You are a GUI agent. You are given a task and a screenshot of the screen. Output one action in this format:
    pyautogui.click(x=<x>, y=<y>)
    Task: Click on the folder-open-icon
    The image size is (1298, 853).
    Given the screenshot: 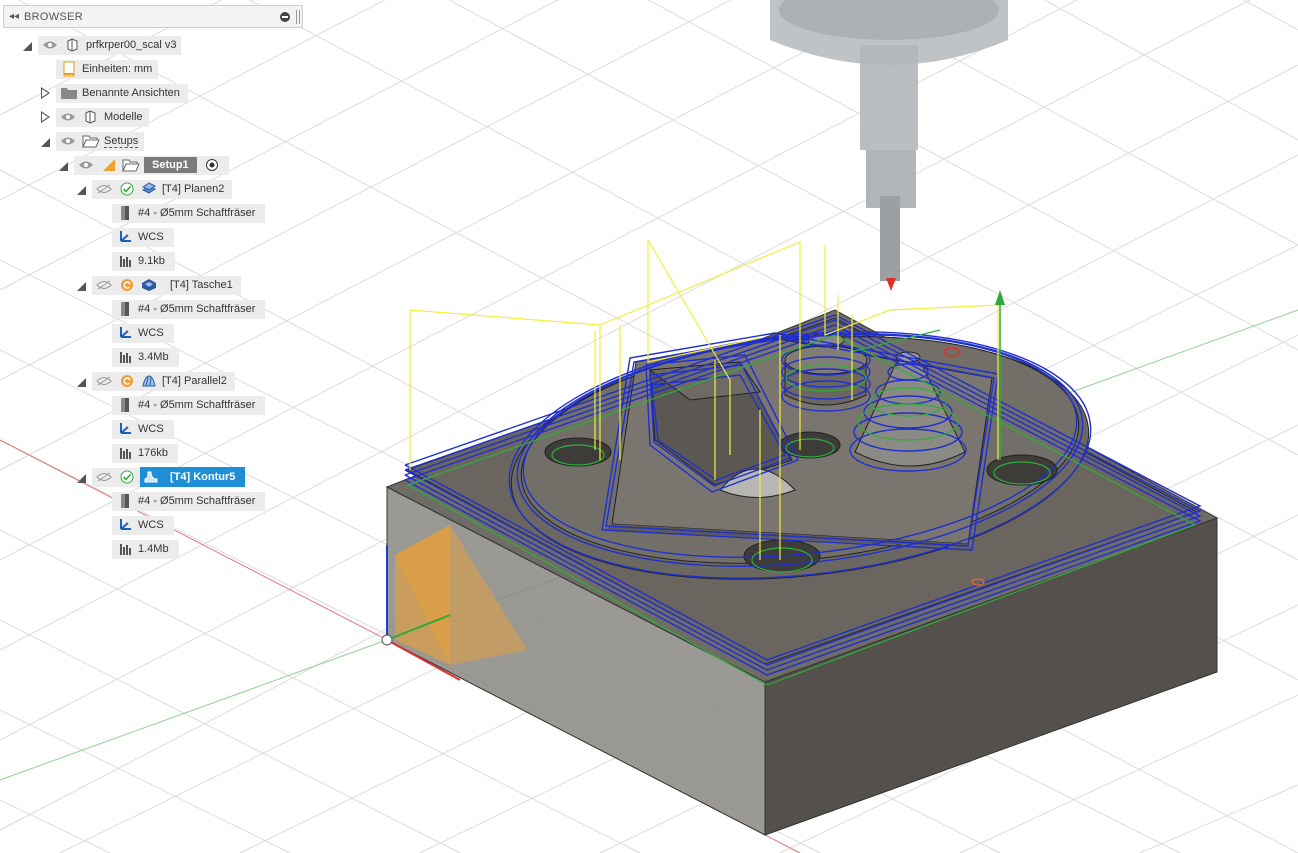 What is the action you would take?
    pyautogui.click(x=91, y=141)
    